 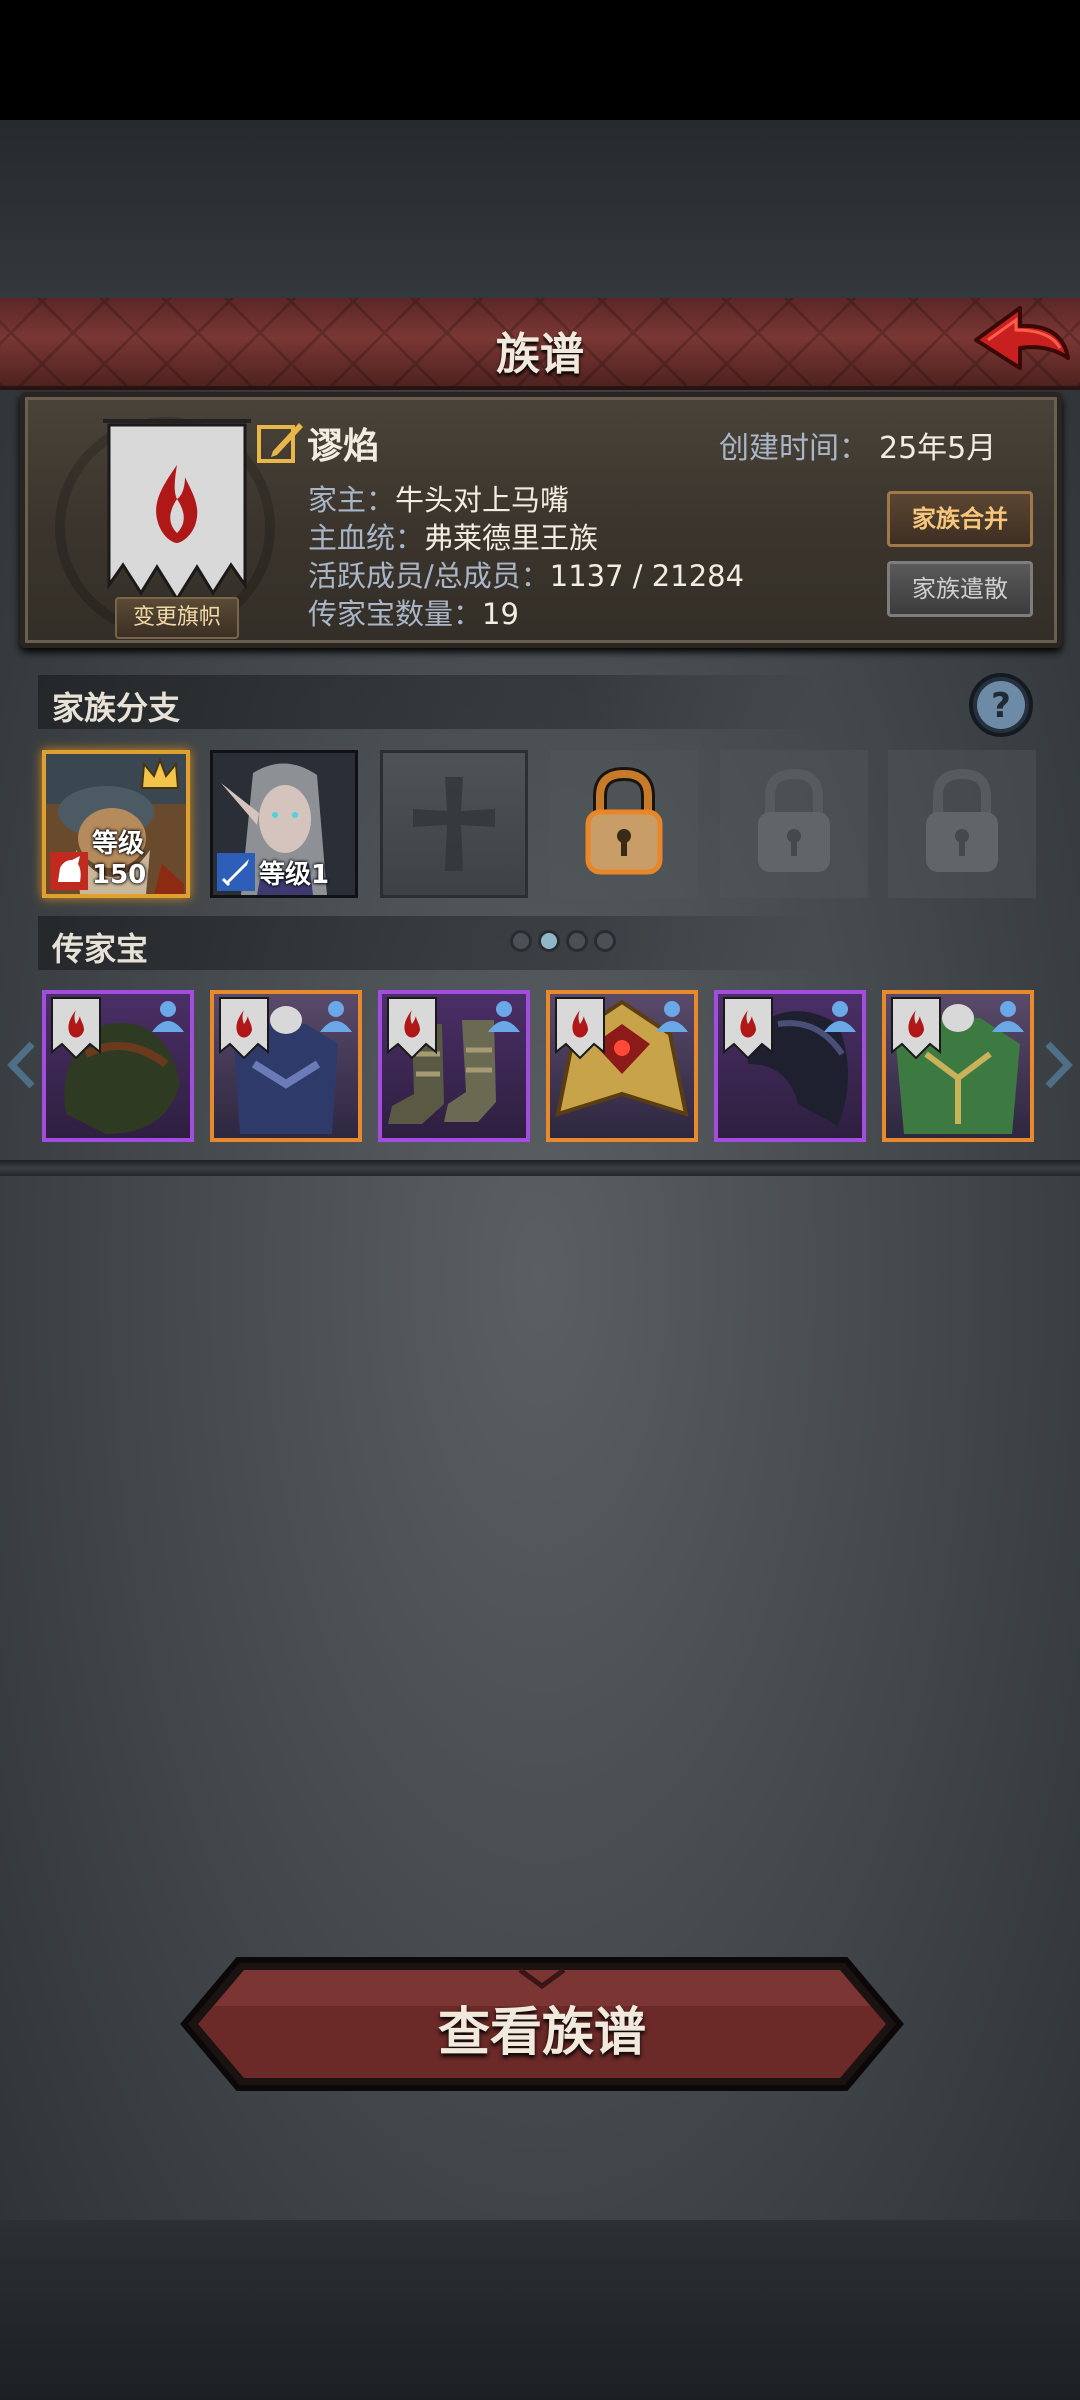 What do you see at coordinates (790, 1066) in the screenshot?
I see `treasure-item-dark-helmet` at bounding box center [790, 1066].